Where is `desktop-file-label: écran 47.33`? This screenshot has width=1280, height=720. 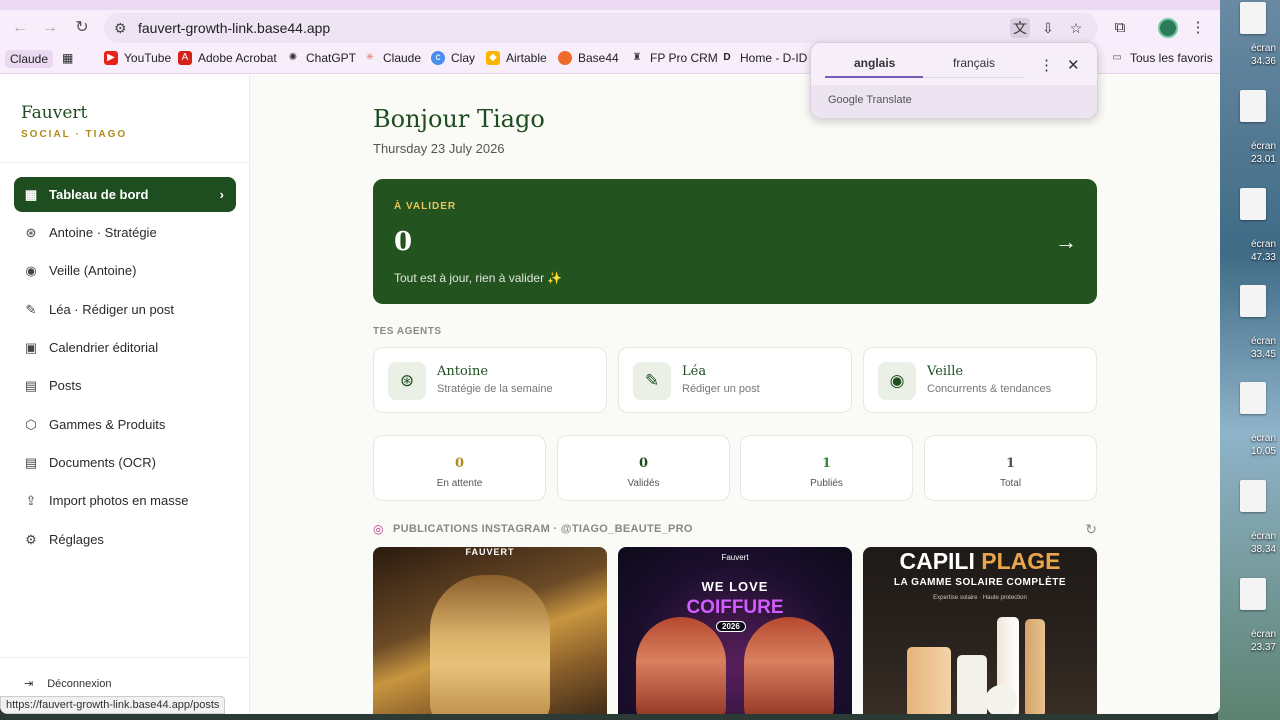
desktop-file-label: écran 47.33 is located at coordinates (1263, 251).